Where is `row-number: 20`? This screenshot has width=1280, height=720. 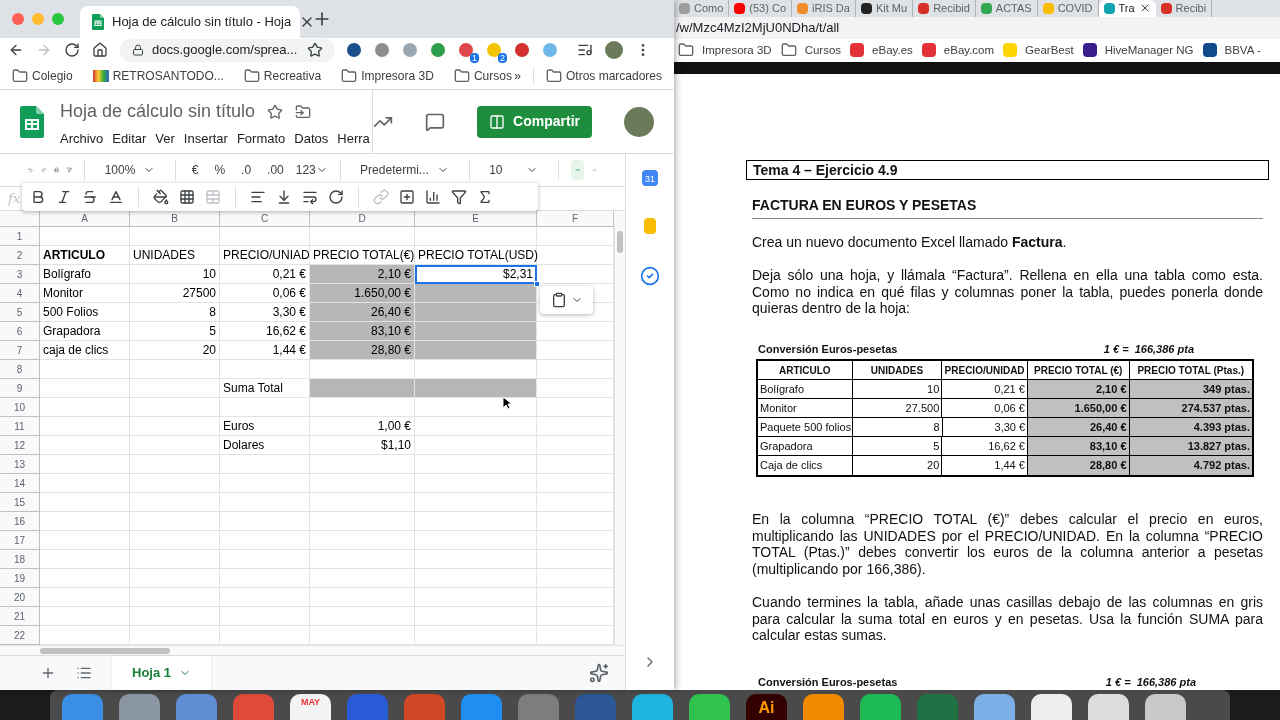 row-number: 20 is located at coordinates (20, 597).